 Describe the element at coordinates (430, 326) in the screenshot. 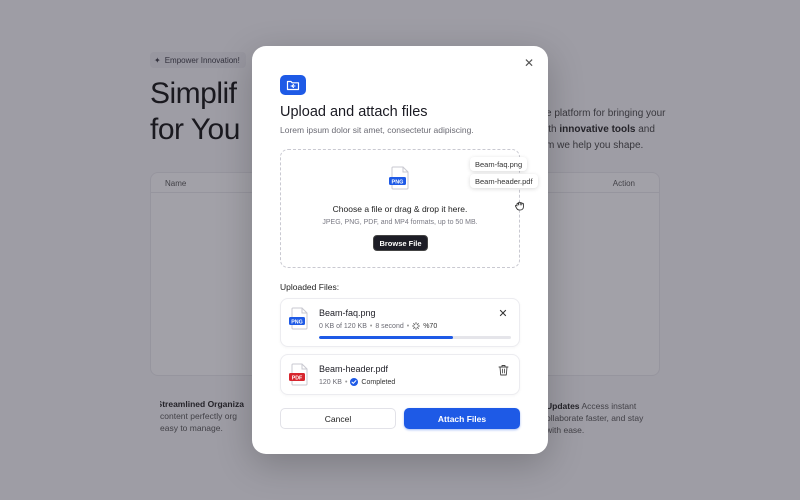

I see `upload-percent: %70` at that location.